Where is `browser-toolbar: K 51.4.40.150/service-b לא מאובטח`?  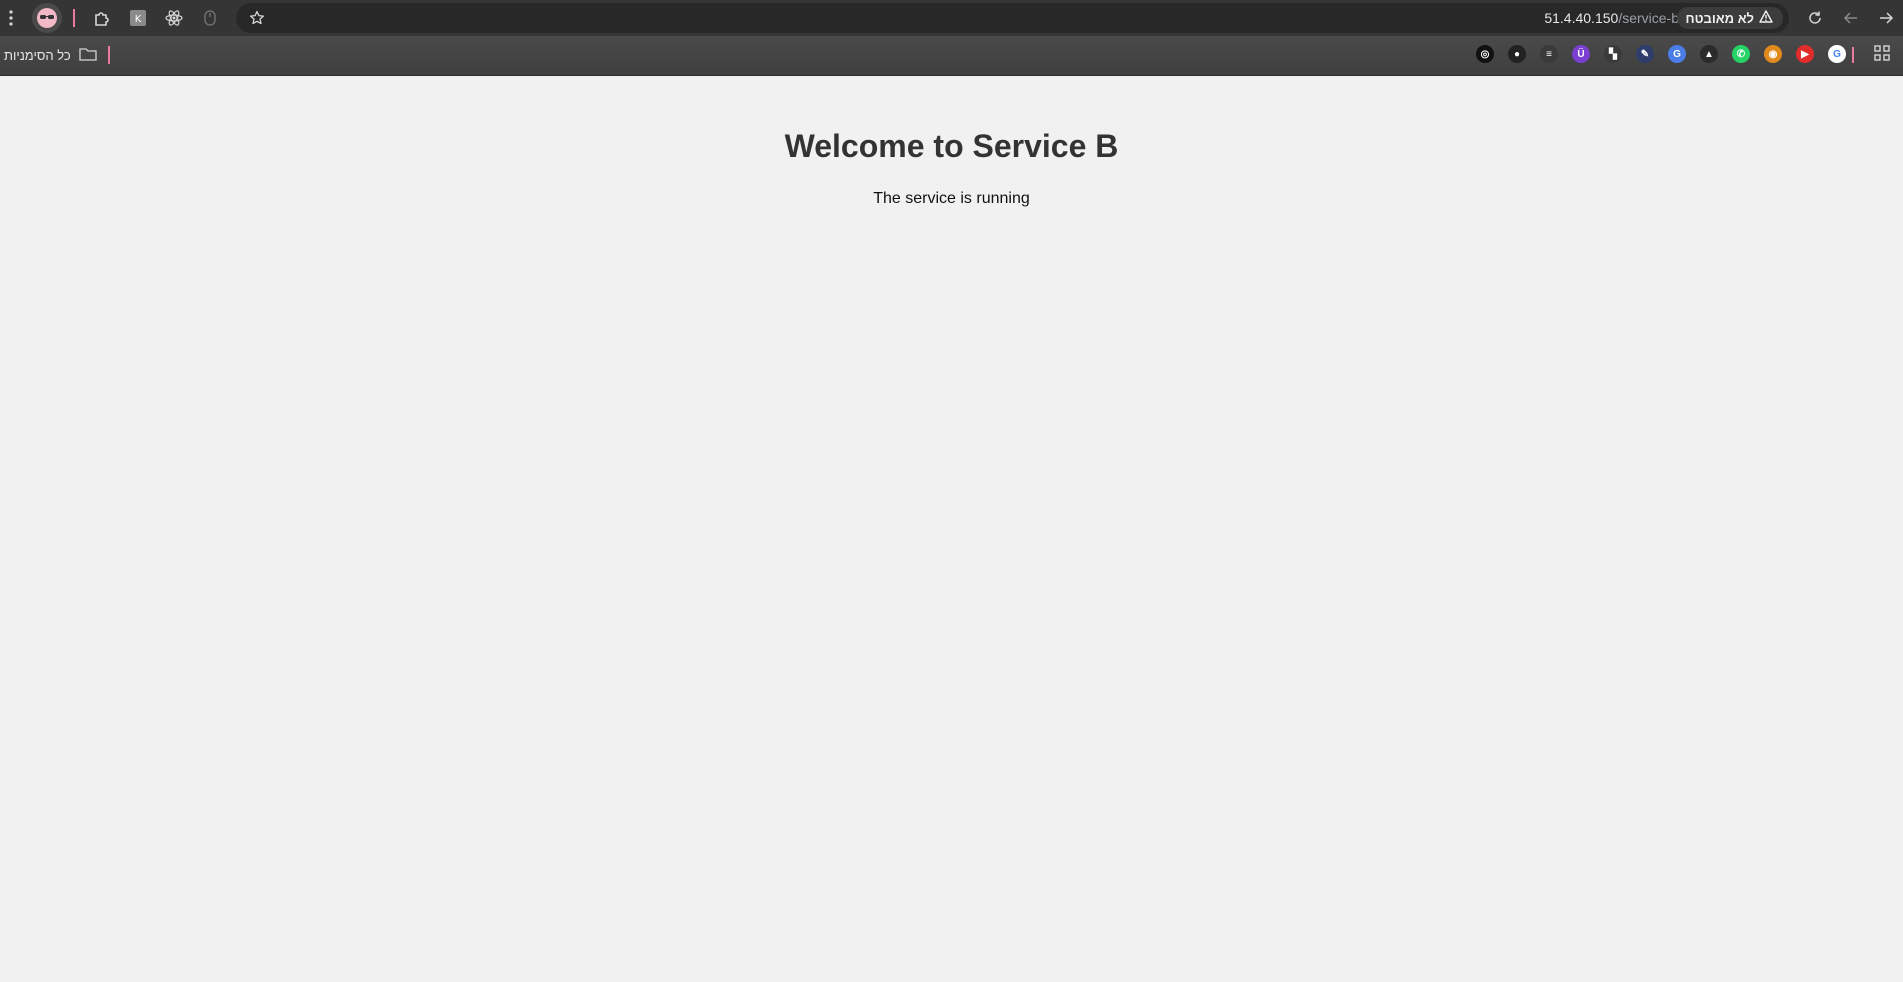
browser-toolbar: K 51.4.40.150/service-b לא מאובטח is located at coordinates (951, 18).